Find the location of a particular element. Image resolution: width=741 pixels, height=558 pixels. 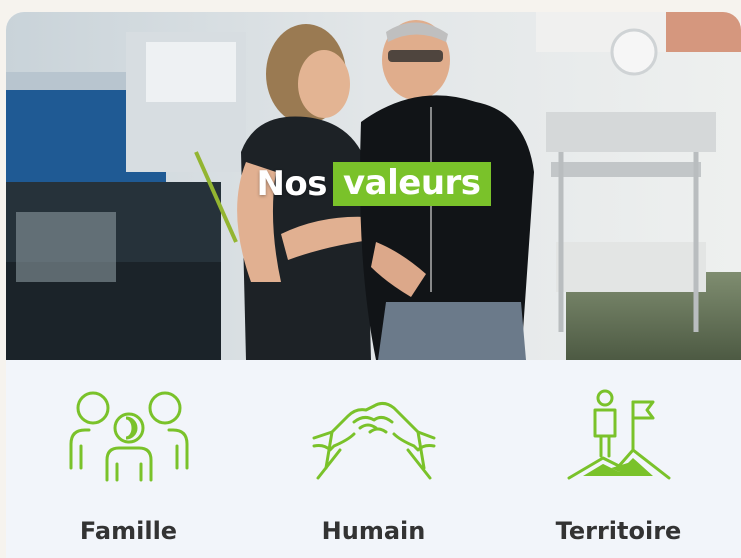

family-icon is located at coordinates (128, 436).